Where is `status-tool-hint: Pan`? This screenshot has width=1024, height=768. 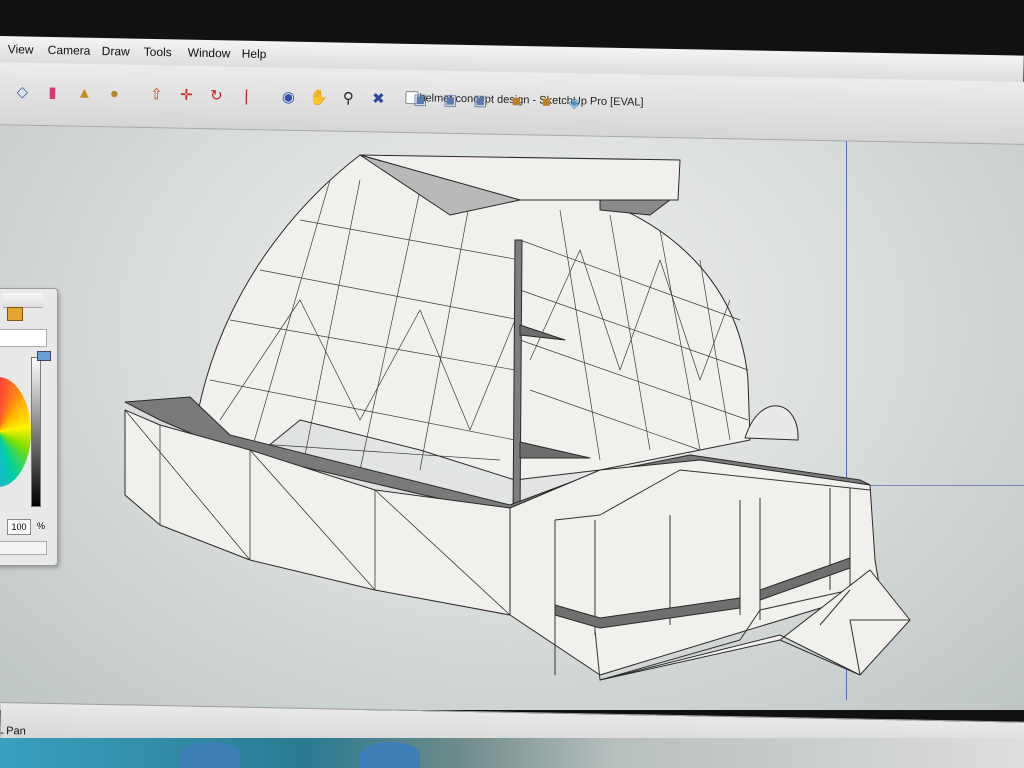
status-tool-hint: Pan is located at coordinates (16, 731).